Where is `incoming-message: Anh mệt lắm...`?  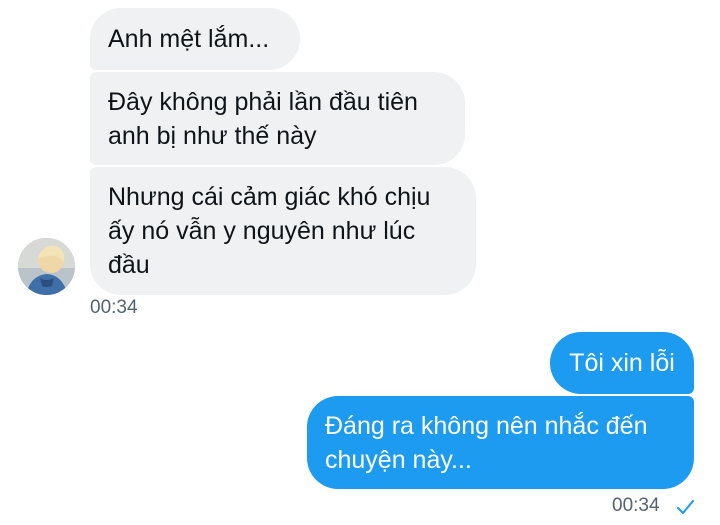 incoming-message: Anh mệt lắm... is located at coordinates (195, 39).